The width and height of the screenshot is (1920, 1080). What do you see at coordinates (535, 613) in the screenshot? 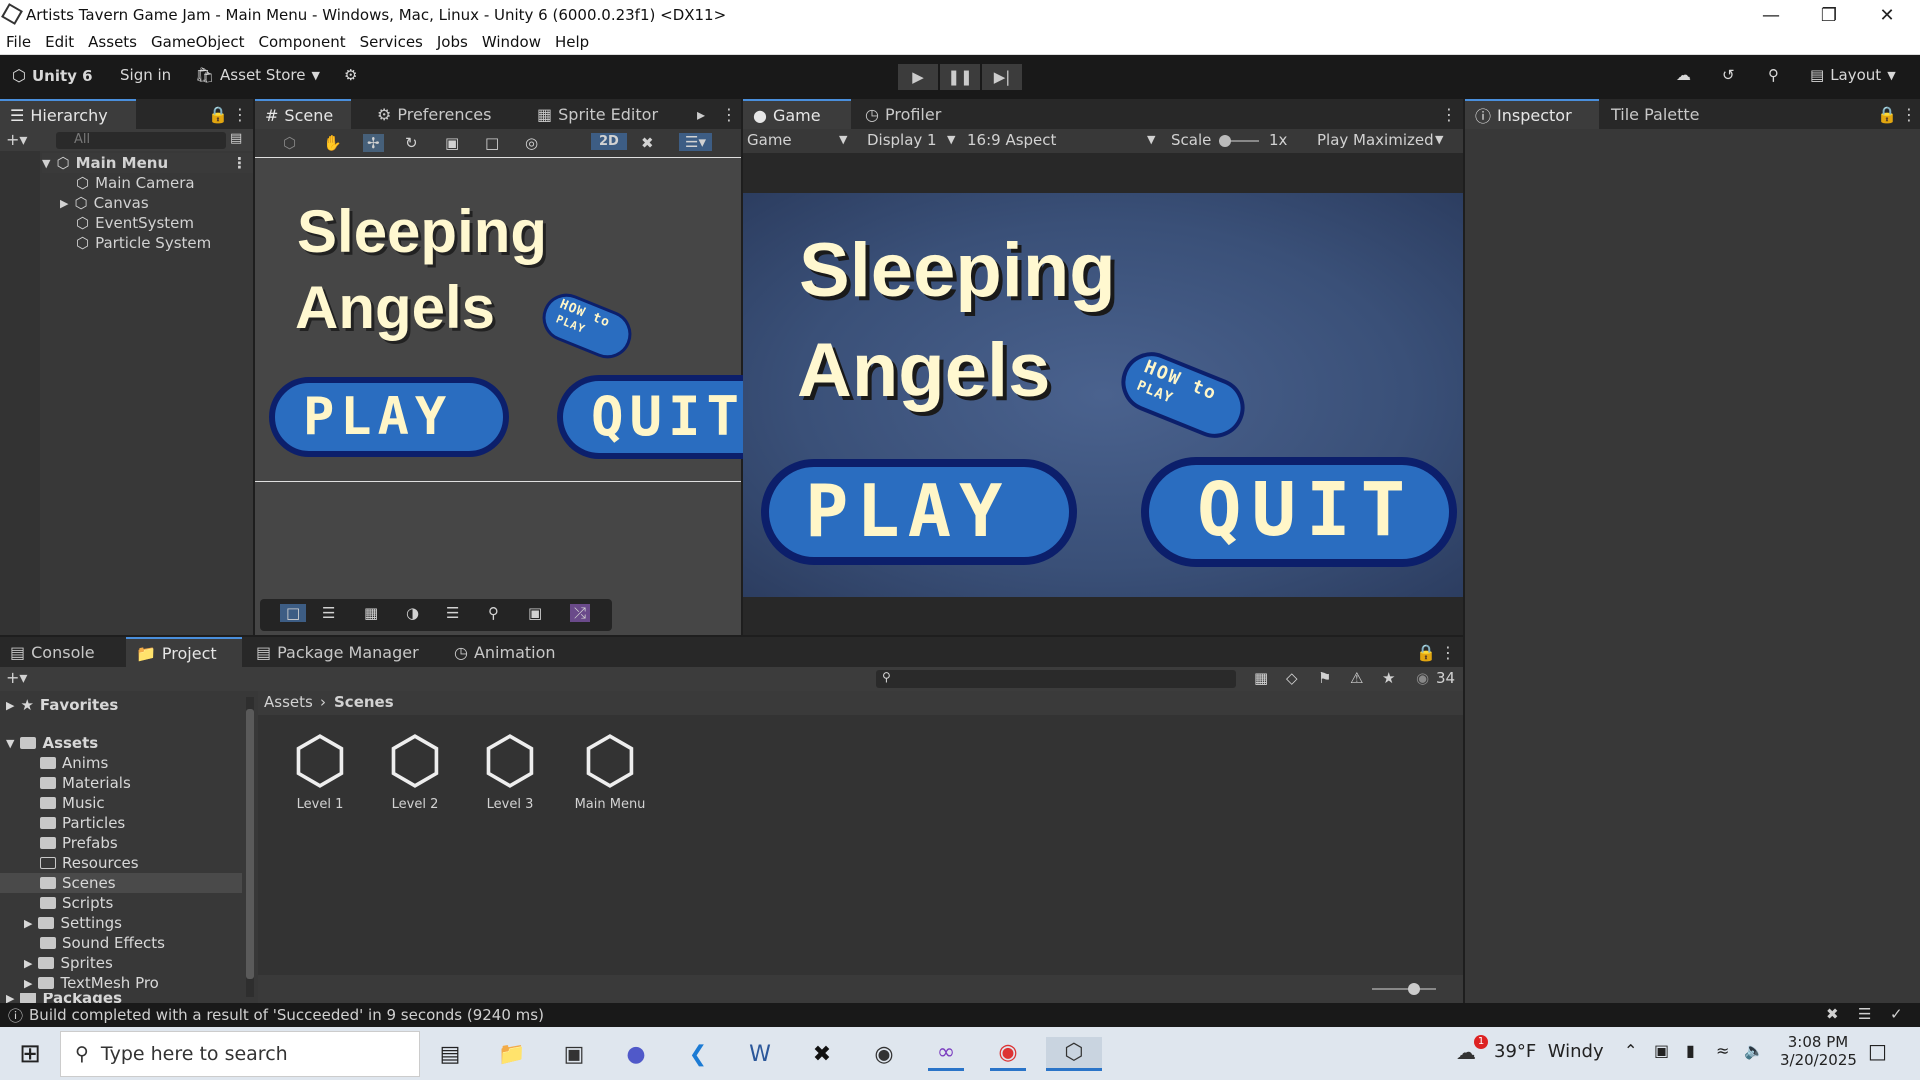
I see `camera-icon: ▣` at bounding box center [535, 613].